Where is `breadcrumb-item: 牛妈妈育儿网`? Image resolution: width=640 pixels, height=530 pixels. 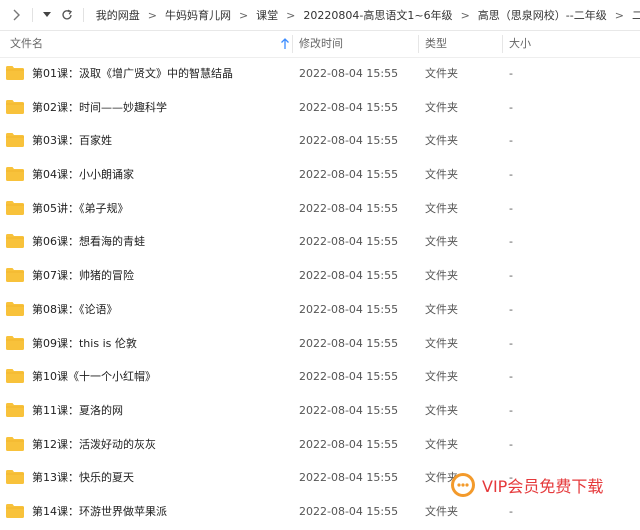
breadcrumb-item: 牛妈妈育儿网 is located at coordinates (198, 15).